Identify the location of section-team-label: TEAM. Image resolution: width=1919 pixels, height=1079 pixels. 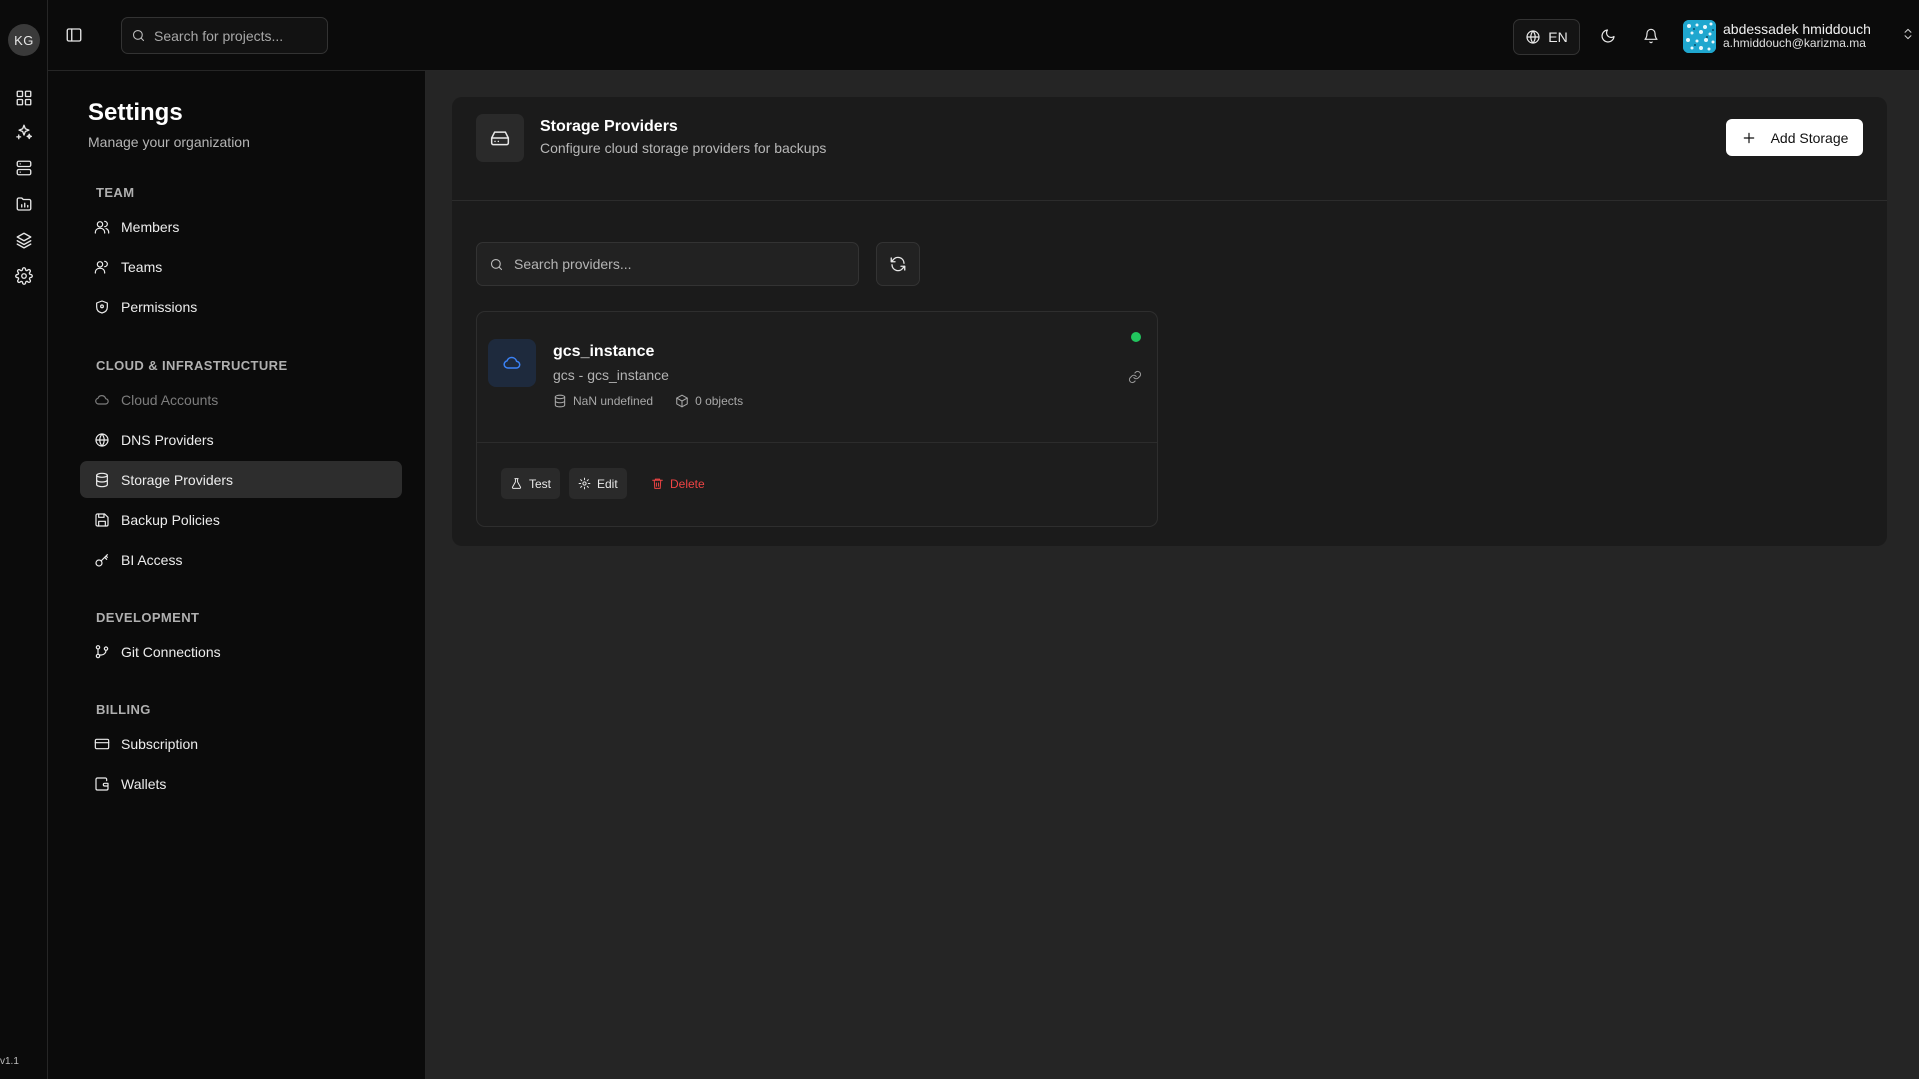
(115, 192).